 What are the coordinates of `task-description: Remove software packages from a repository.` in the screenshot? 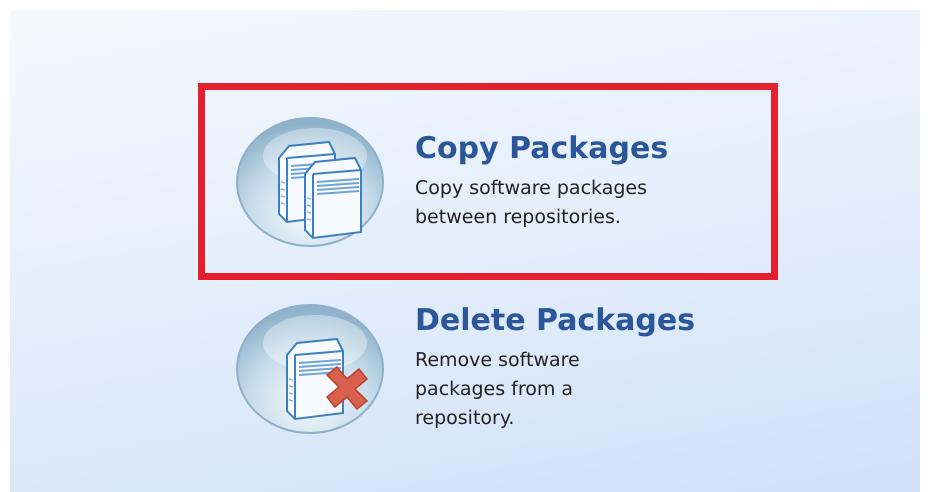 It's located at (498, 390).